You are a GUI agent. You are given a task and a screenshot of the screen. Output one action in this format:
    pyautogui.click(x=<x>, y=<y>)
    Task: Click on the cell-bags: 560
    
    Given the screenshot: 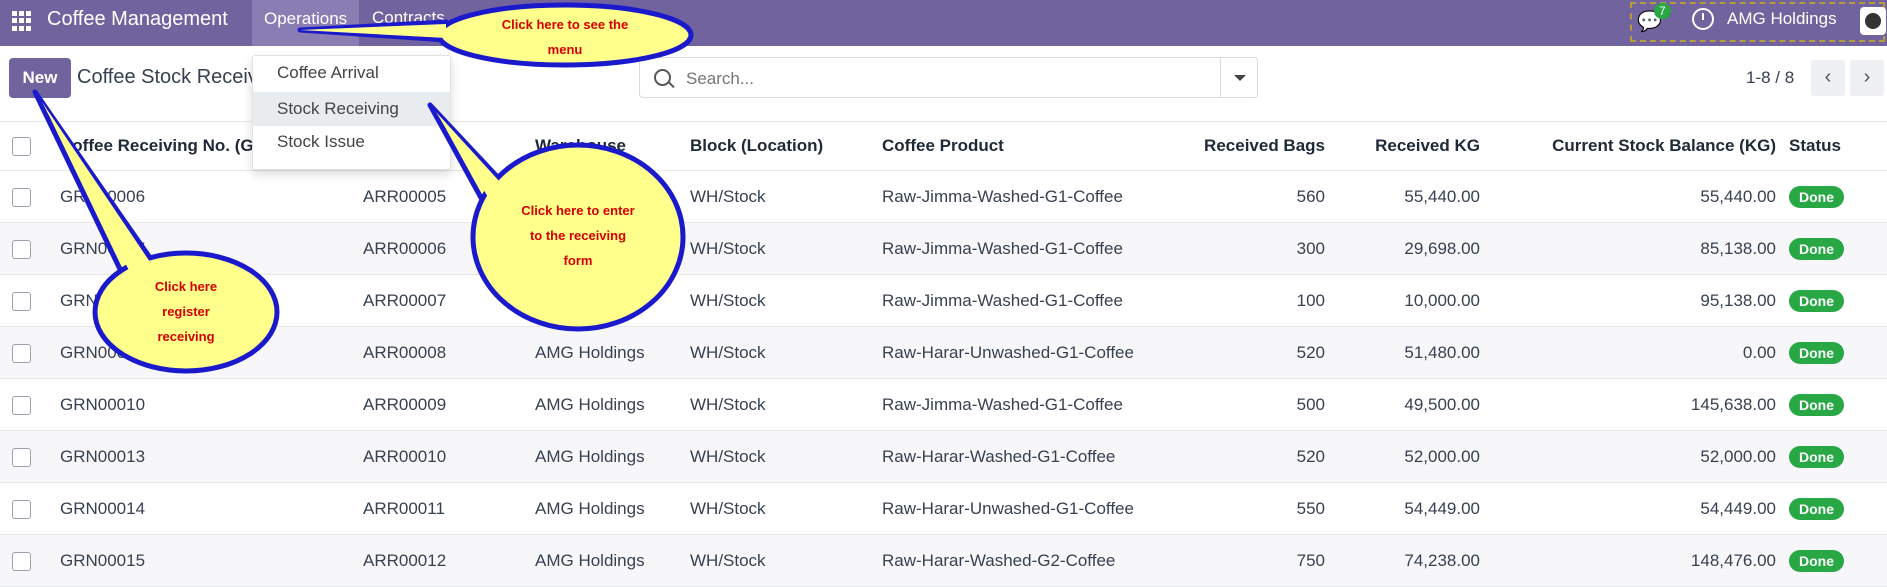 What is the action you would take?
    pyautogui.click(x=1254, y=196)
    